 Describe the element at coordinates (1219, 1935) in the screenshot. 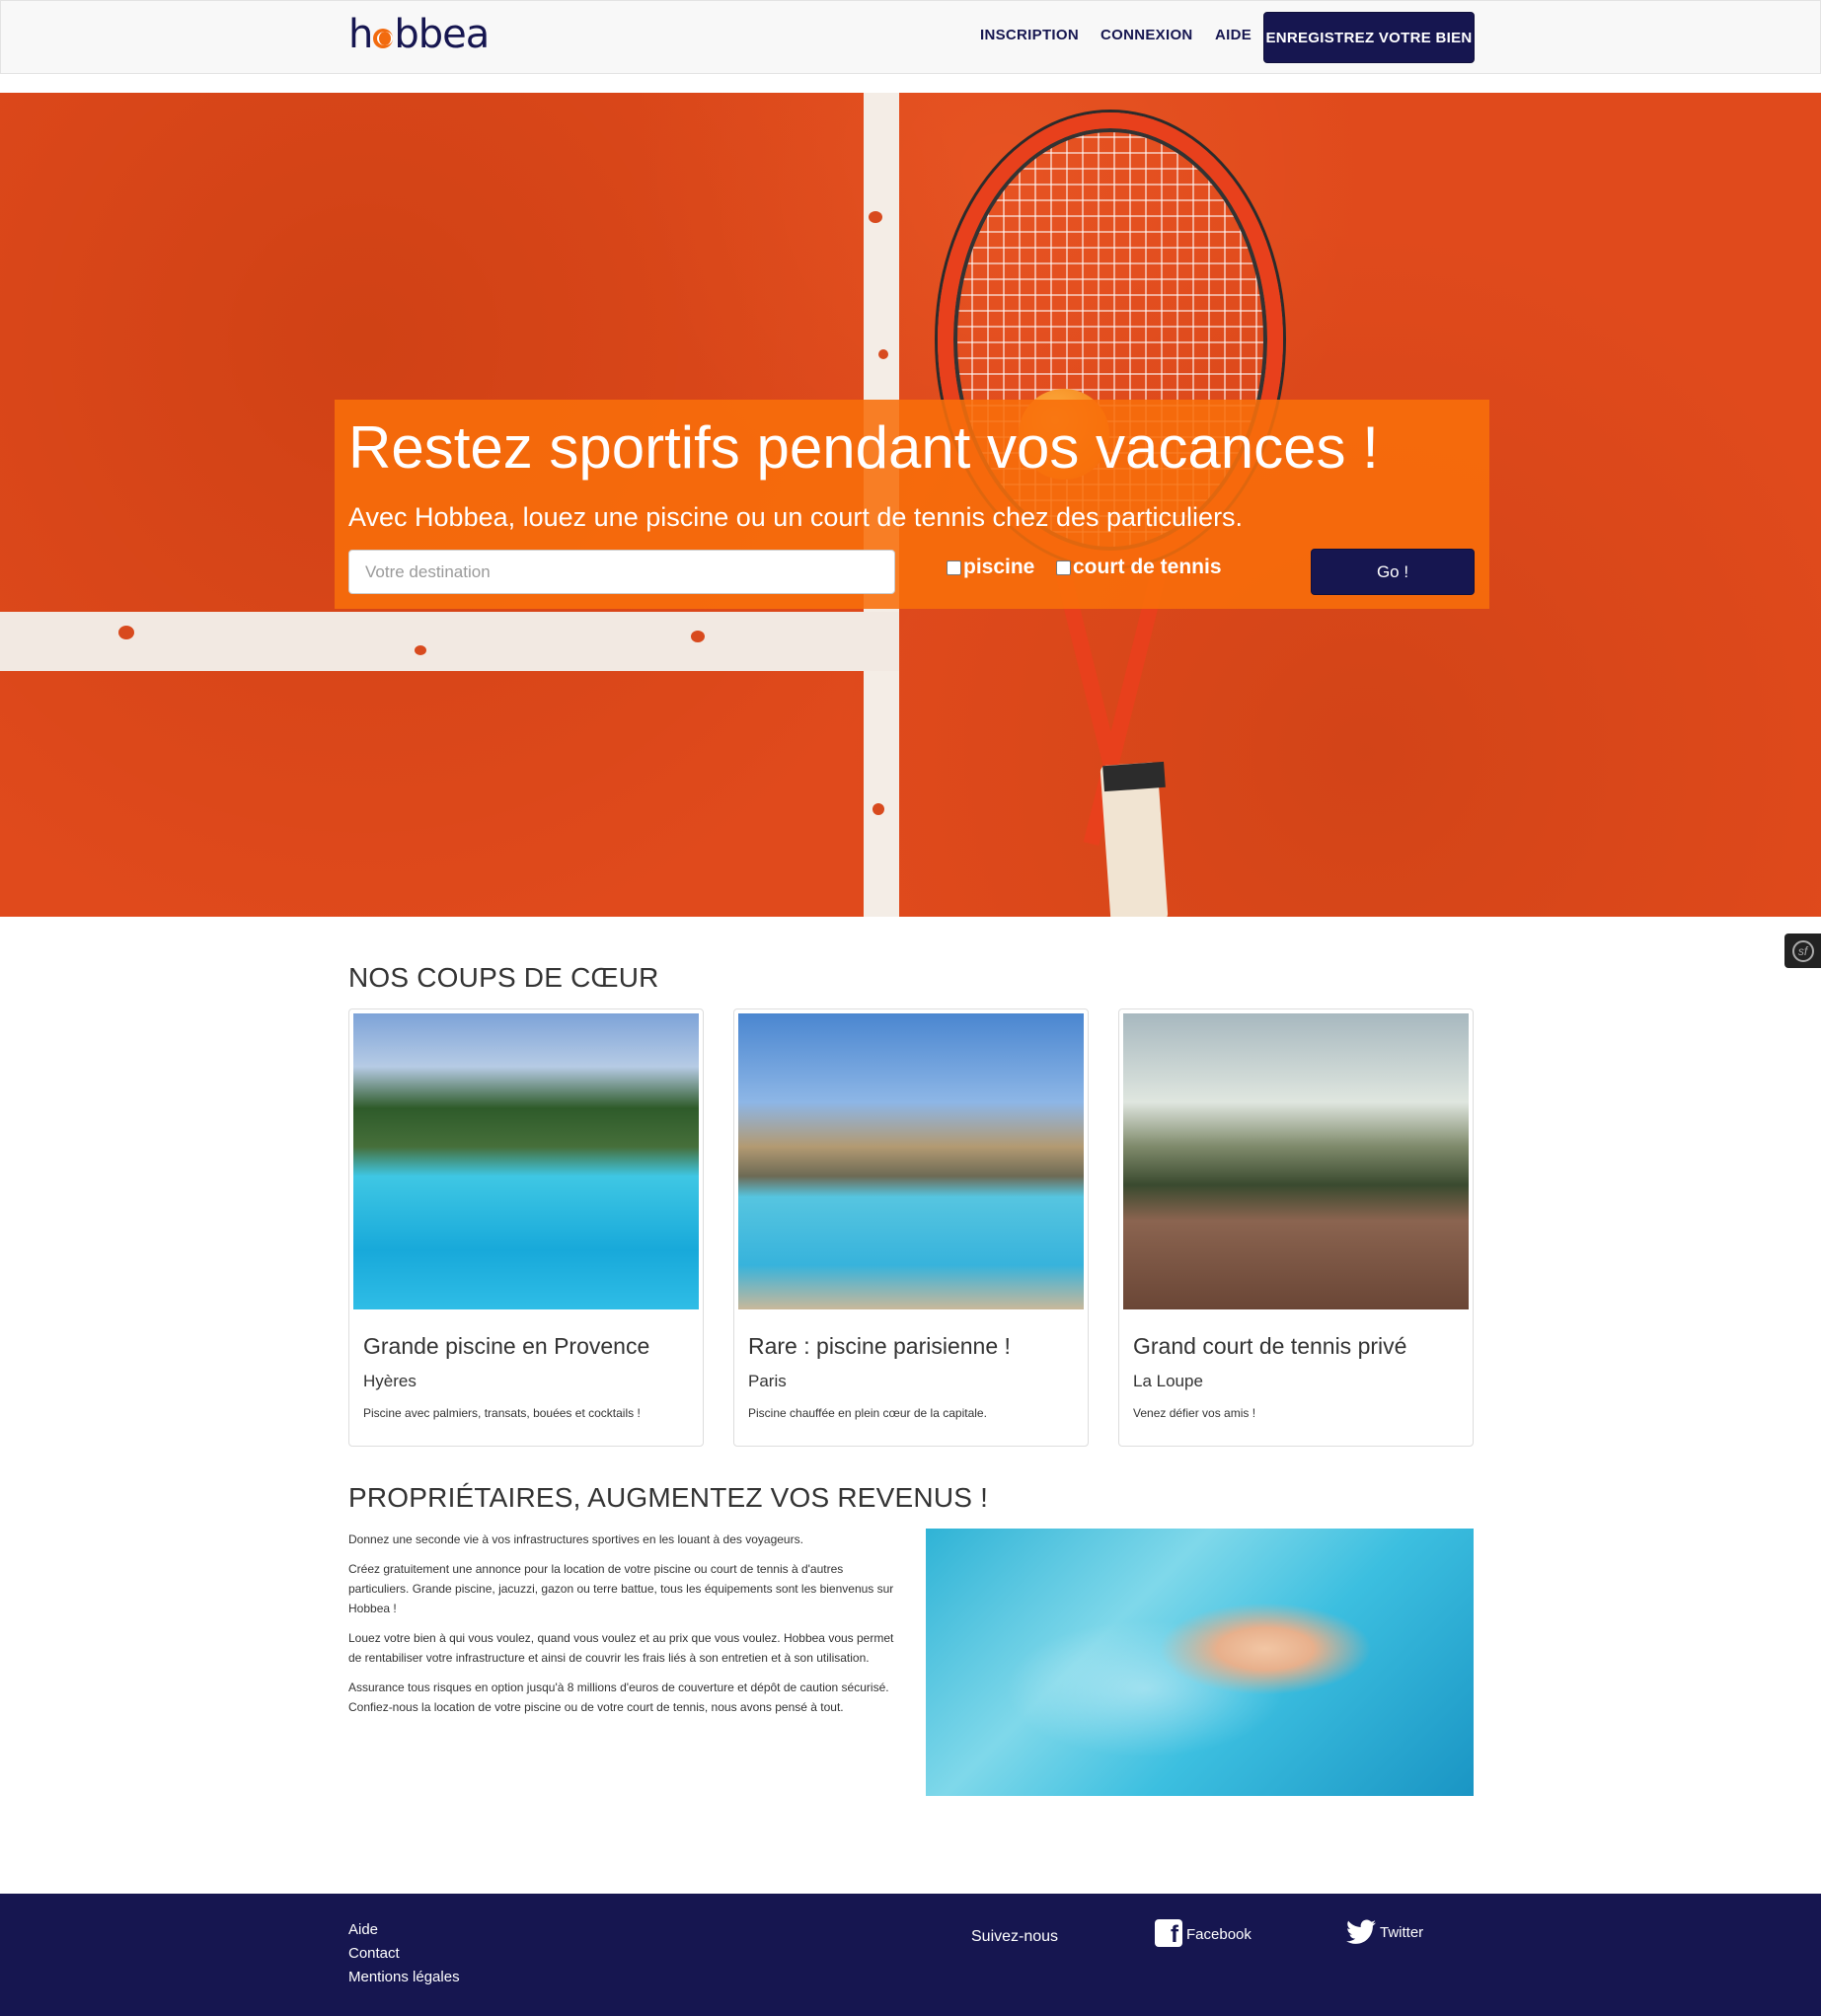

I see `facebook-label: Facebook` at that location.